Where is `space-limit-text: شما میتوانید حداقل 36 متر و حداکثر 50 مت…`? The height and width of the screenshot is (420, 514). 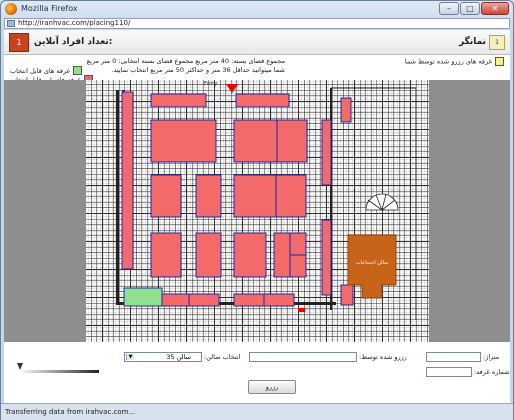 space-limit-text: شما میتوانید حداقل 36 متر و حداکثر 50 مت… is located at coordinates (198, 70).